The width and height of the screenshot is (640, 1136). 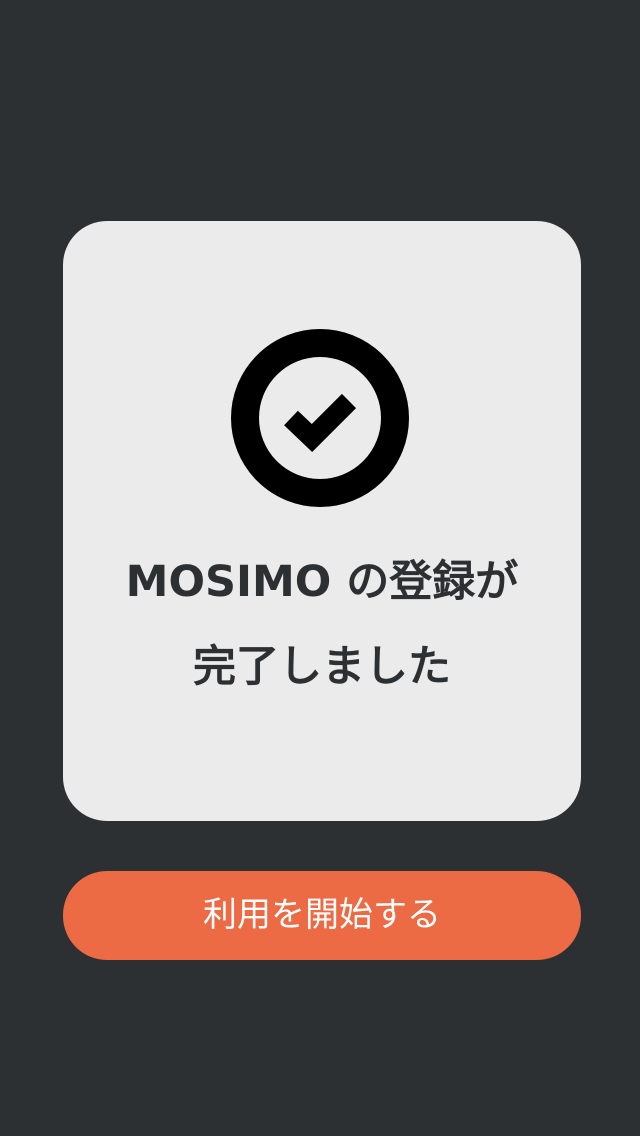 I want to click on completion-message-line2: 完了しました, so click(x=322, y=667).